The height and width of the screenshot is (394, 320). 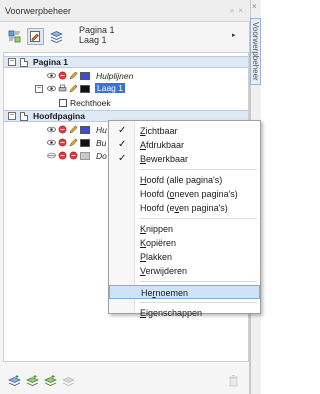 What do you see at coordinates (184, 131) in the screenshot?
I see `menu-item-zichtbaar: ✓ Zichtbaar` at bounding box center [184, 131].